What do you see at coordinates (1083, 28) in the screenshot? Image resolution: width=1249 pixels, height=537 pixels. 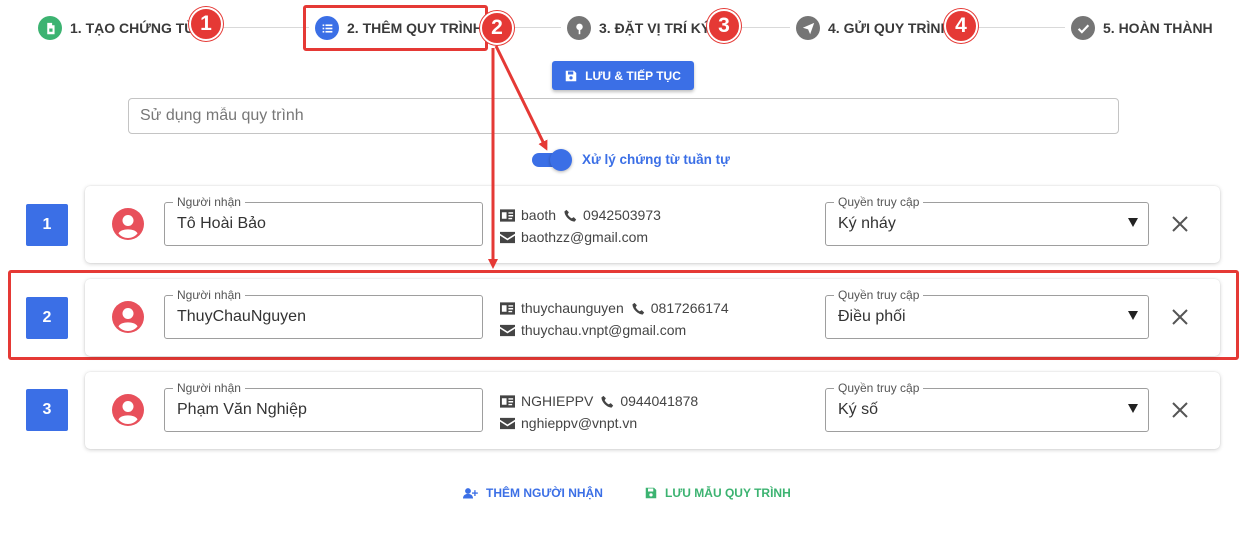 I see `check-icon` at bounding box center [1083, 28].